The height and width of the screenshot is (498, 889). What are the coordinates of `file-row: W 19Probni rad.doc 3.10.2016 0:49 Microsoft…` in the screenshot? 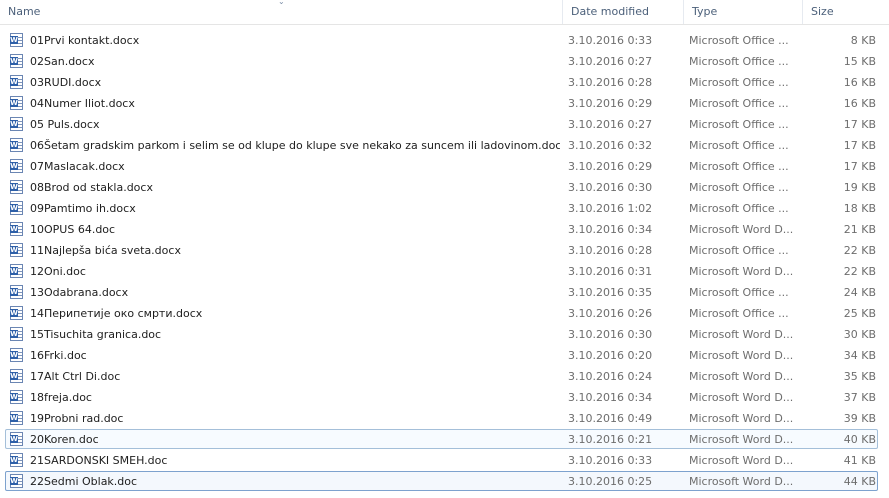 It's located at (441, 418).